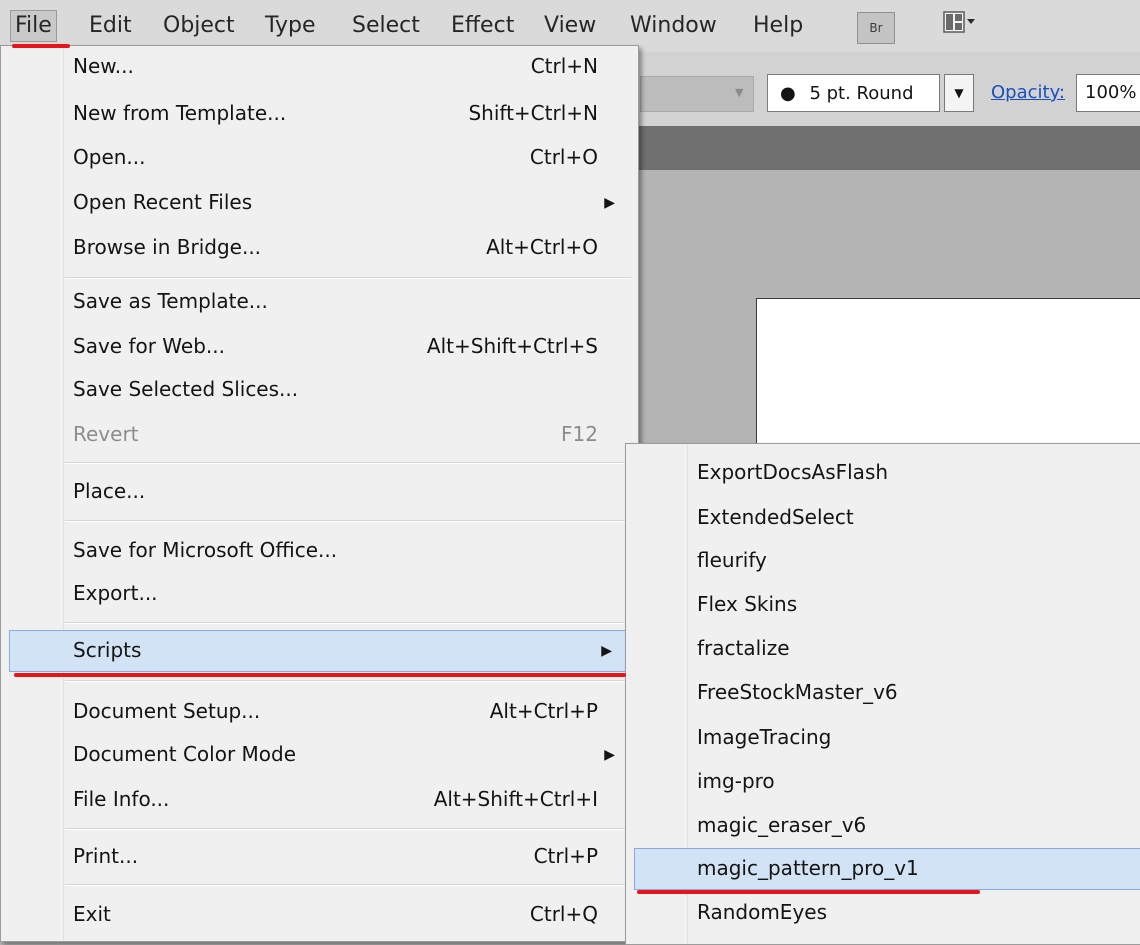  I want to click on menu-item-revert: Revert F12, so click(319, 435).